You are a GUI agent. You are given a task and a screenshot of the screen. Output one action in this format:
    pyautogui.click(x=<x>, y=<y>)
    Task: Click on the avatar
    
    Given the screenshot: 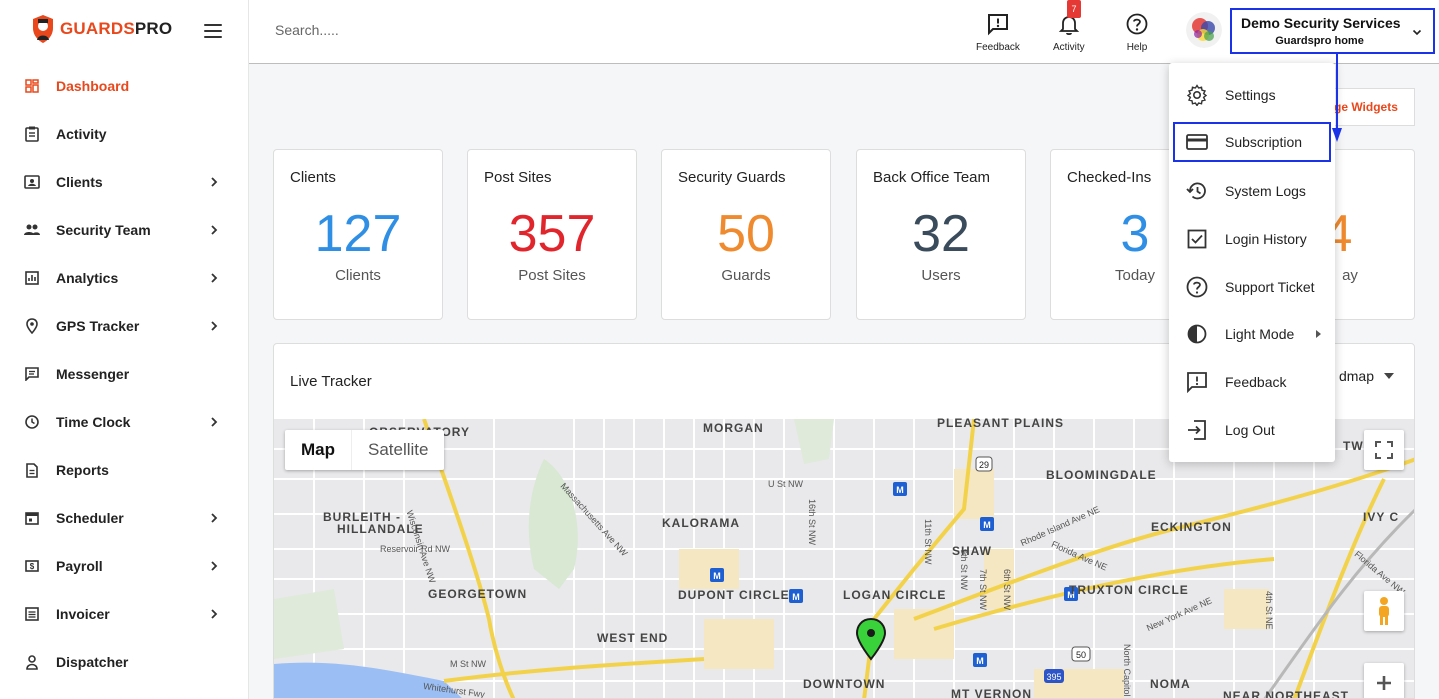 What is the action you would take?
    pyautogui.click(x=1204, y=30)
    